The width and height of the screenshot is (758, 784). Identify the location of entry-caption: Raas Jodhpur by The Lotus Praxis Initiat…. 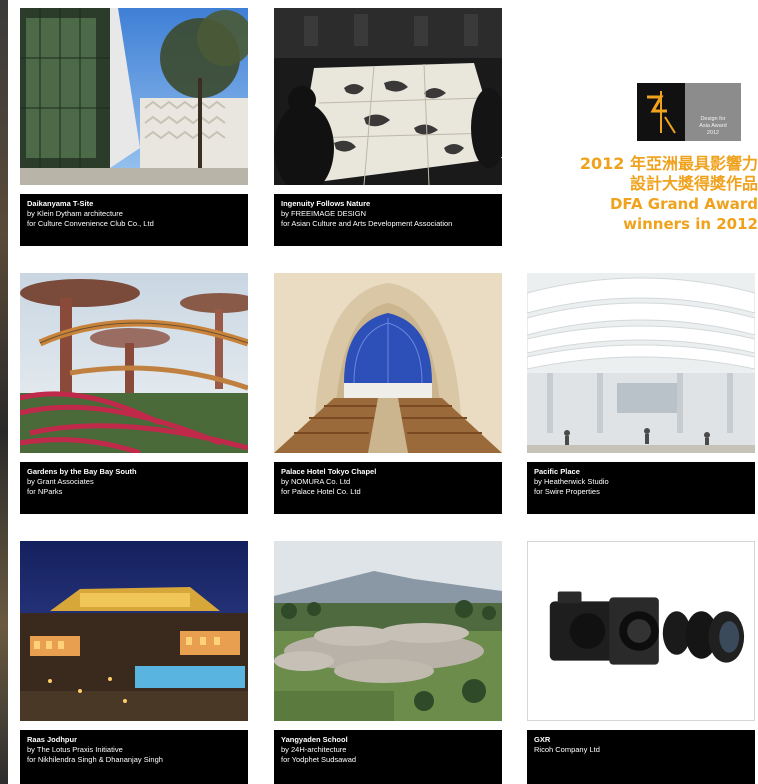
(134, 757).